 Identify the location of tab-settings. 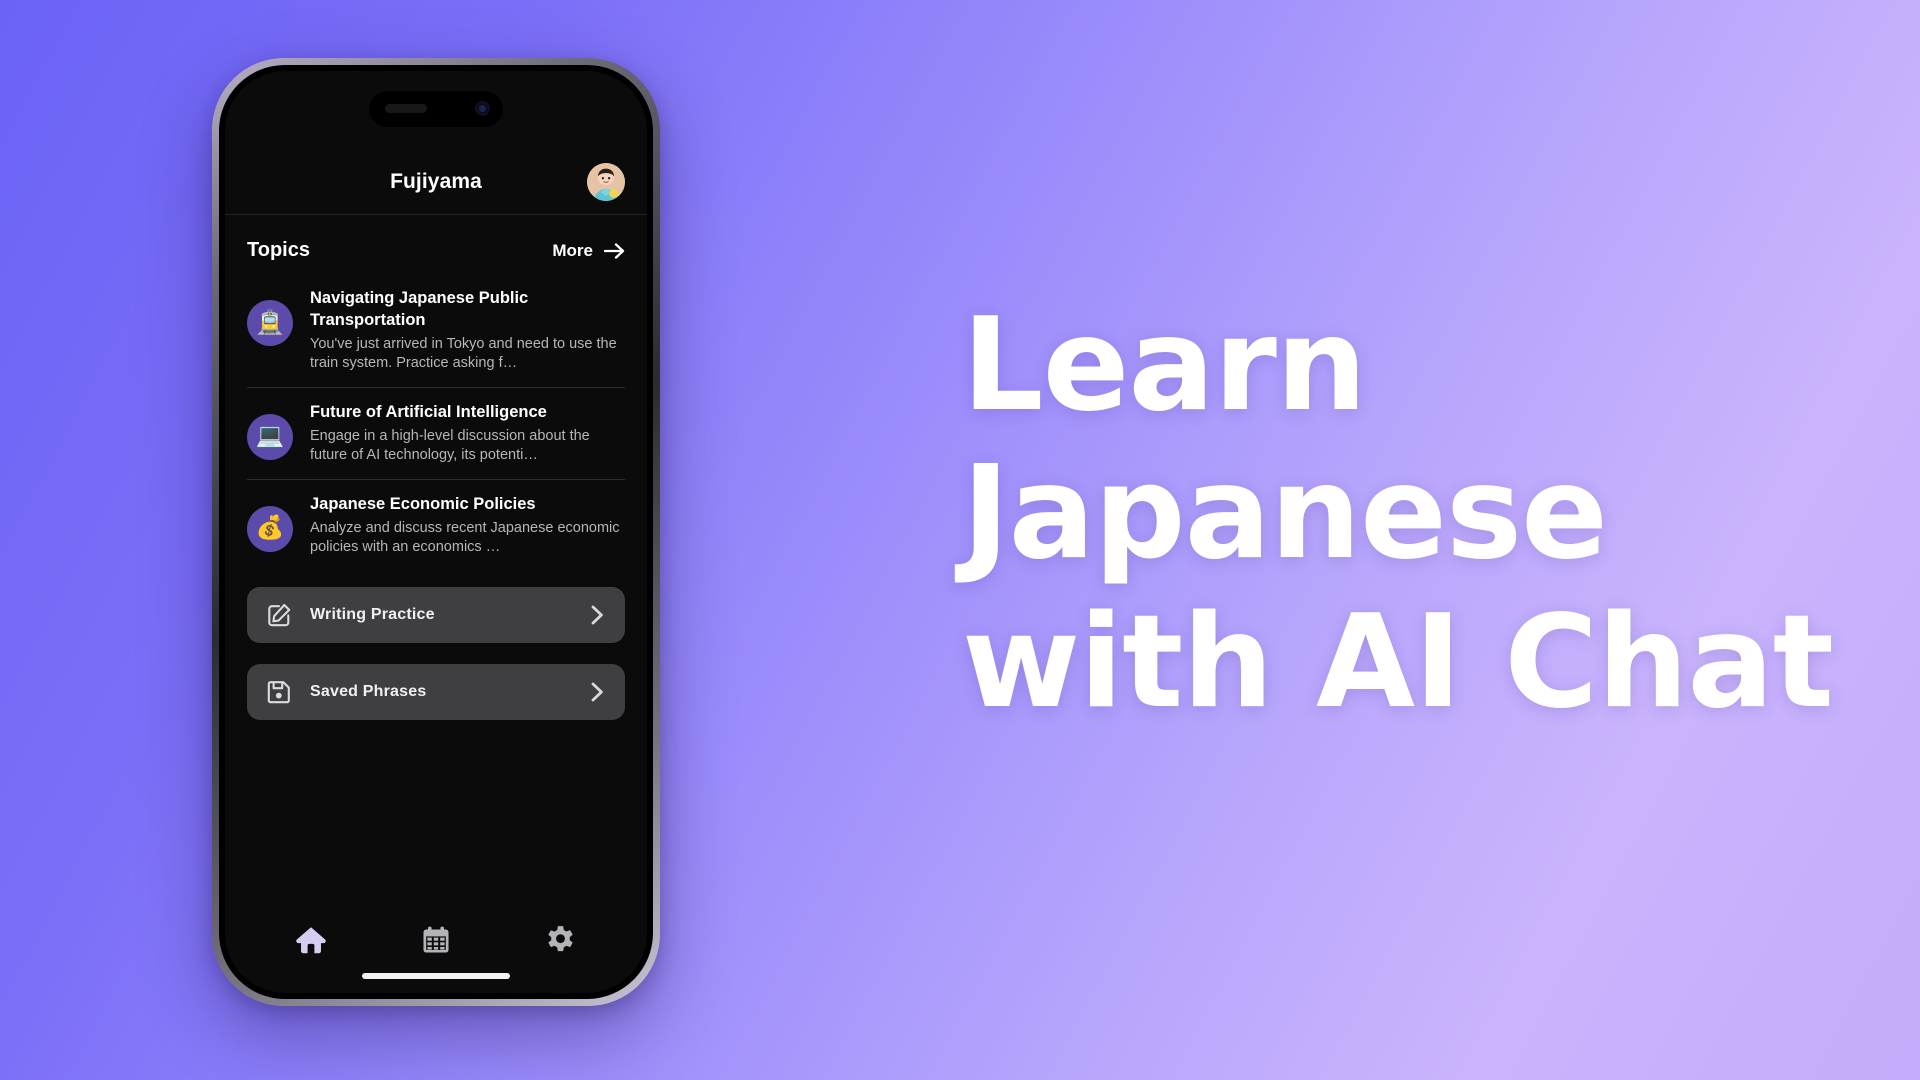
(561, 940).